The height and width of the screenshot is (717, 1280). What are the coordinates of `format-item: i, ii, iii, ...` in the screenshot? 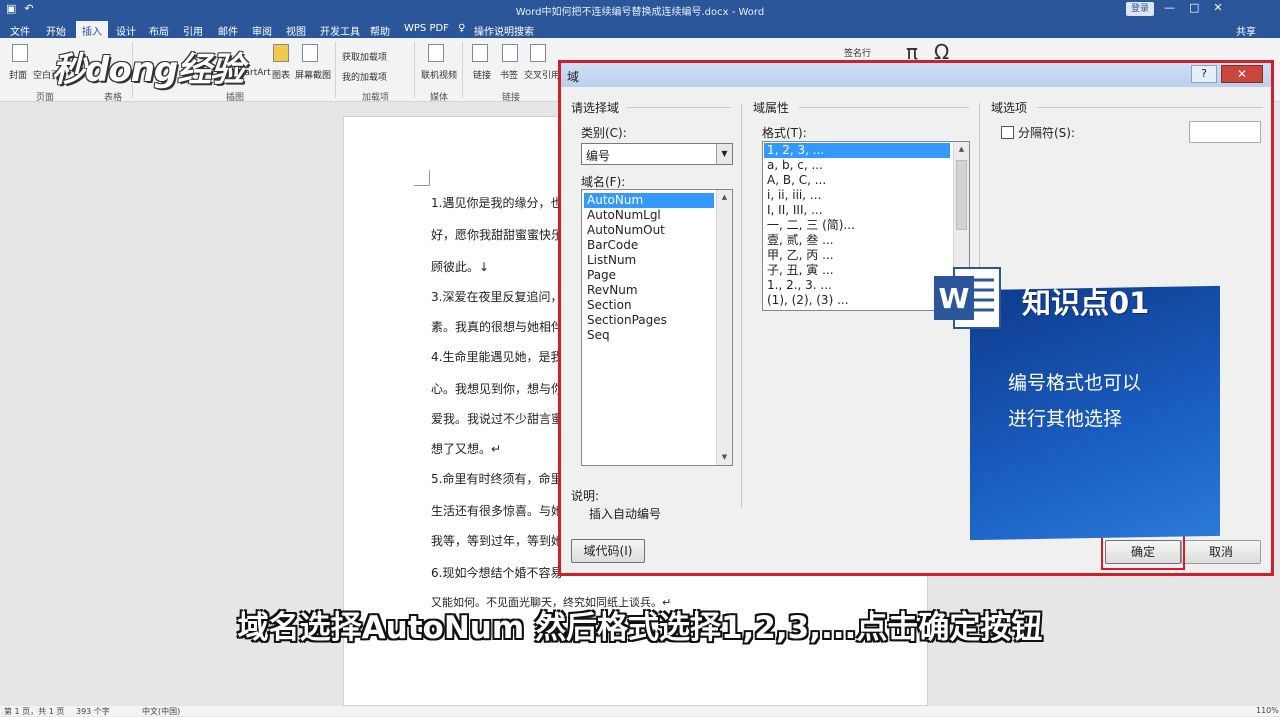 It's located at (866, 195).